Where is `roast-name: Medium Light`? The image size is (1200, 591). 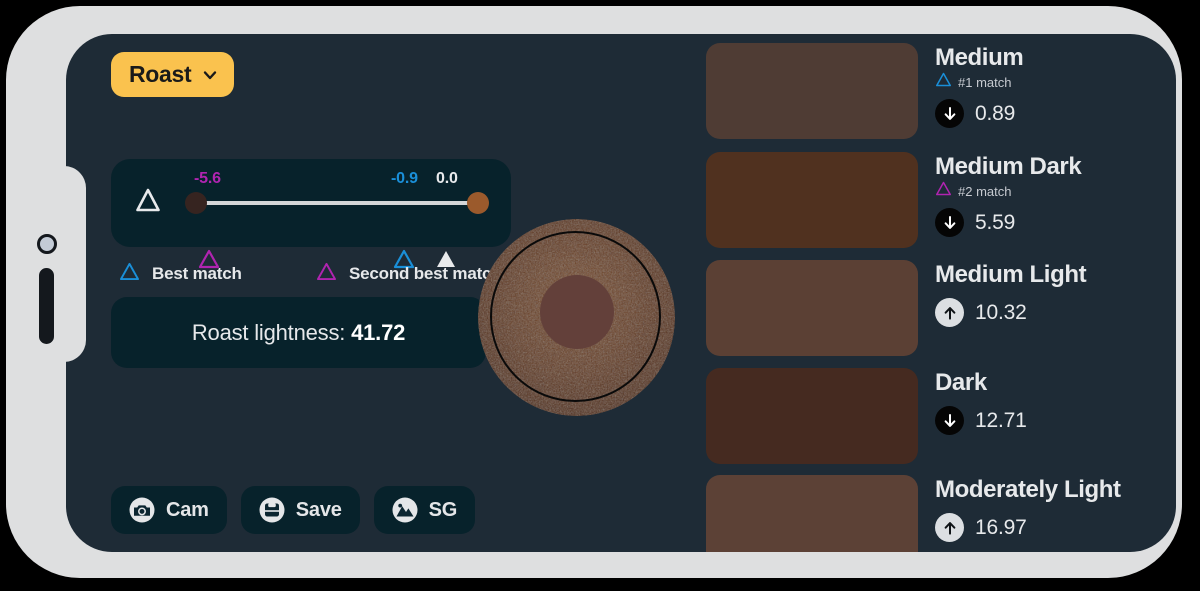
roast-name: Medium Light is located at coordinates (1011, 274).